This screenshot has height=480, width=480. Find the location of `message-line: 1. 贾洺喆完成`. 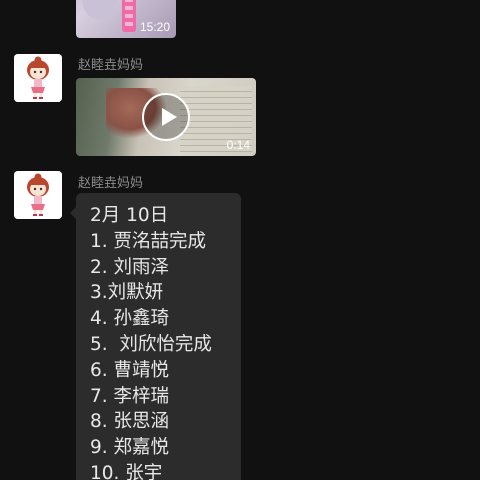

message-line: 1. 贾洺喆完成 is located at coordinates (148, 241).